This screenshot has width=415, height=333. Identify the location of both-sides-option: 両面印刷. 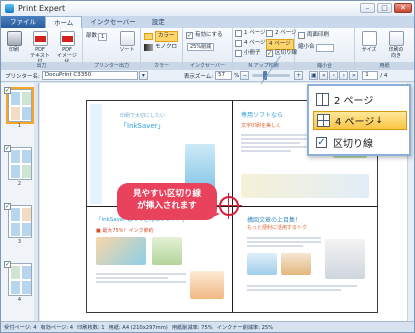
(313, 35).